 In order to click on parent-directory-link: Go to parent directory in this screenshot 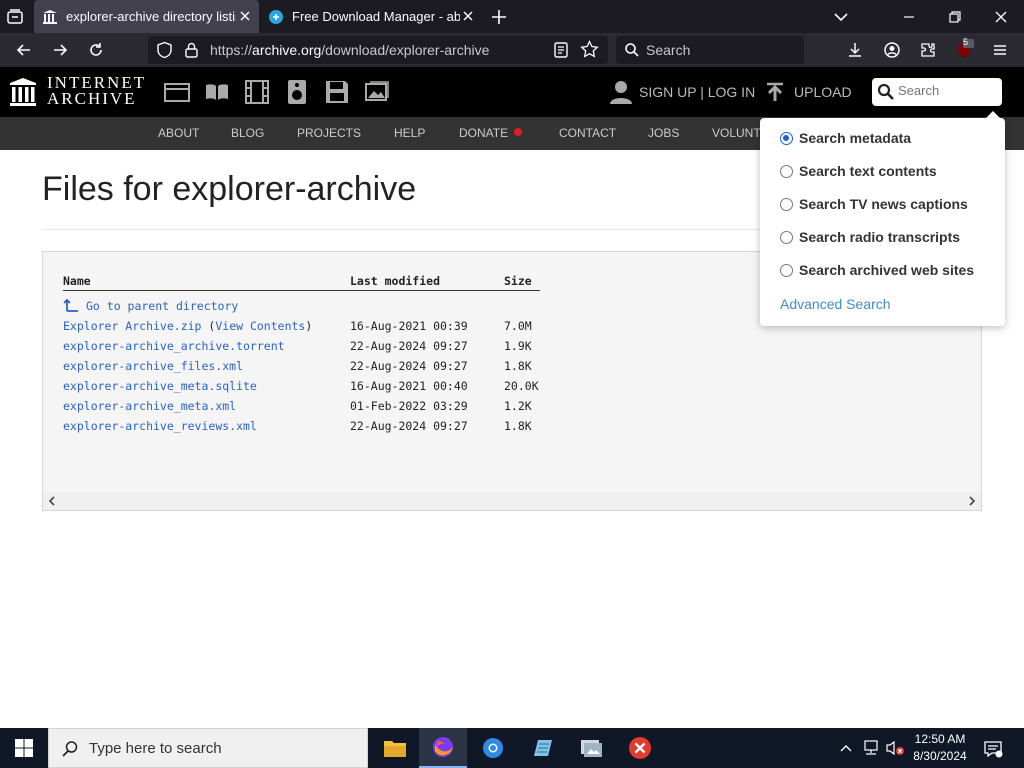, I will do `click(162, 306)`.